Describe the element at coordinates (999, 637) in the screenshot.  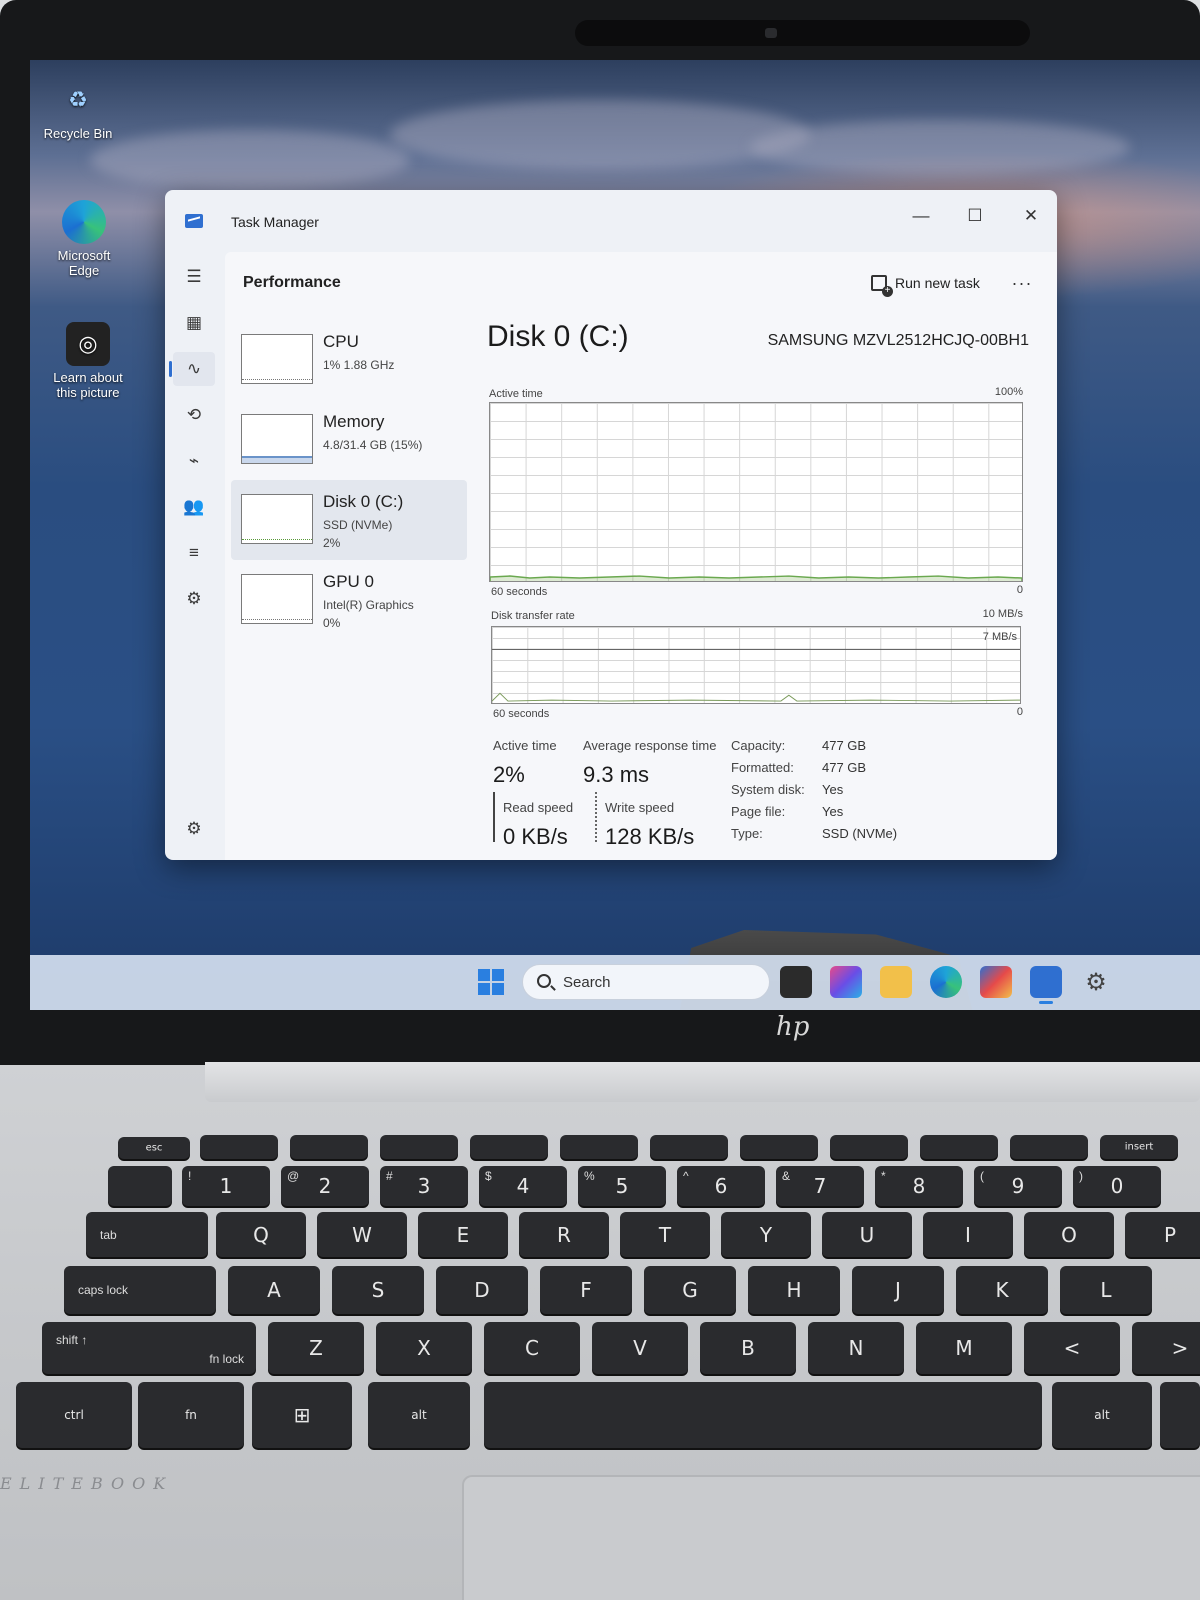
I see `transfer-rate-scale-mark: 7 MB/s` at that location.